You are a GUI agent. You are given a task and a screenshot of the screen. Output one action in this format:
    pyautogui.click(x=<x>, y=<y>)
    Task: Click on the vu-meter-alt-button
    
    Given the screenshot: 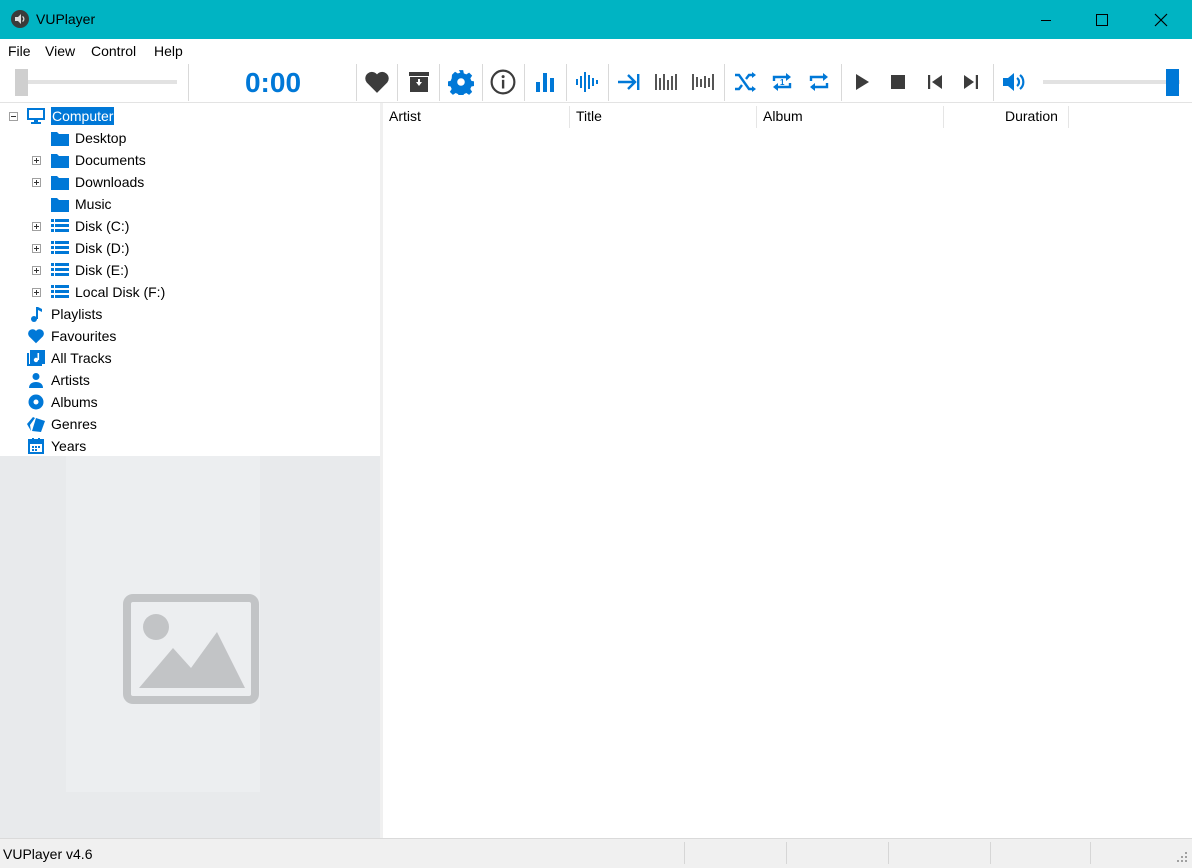 What is the action you would take?
    pyautogui.click(x=703, y=82)
    